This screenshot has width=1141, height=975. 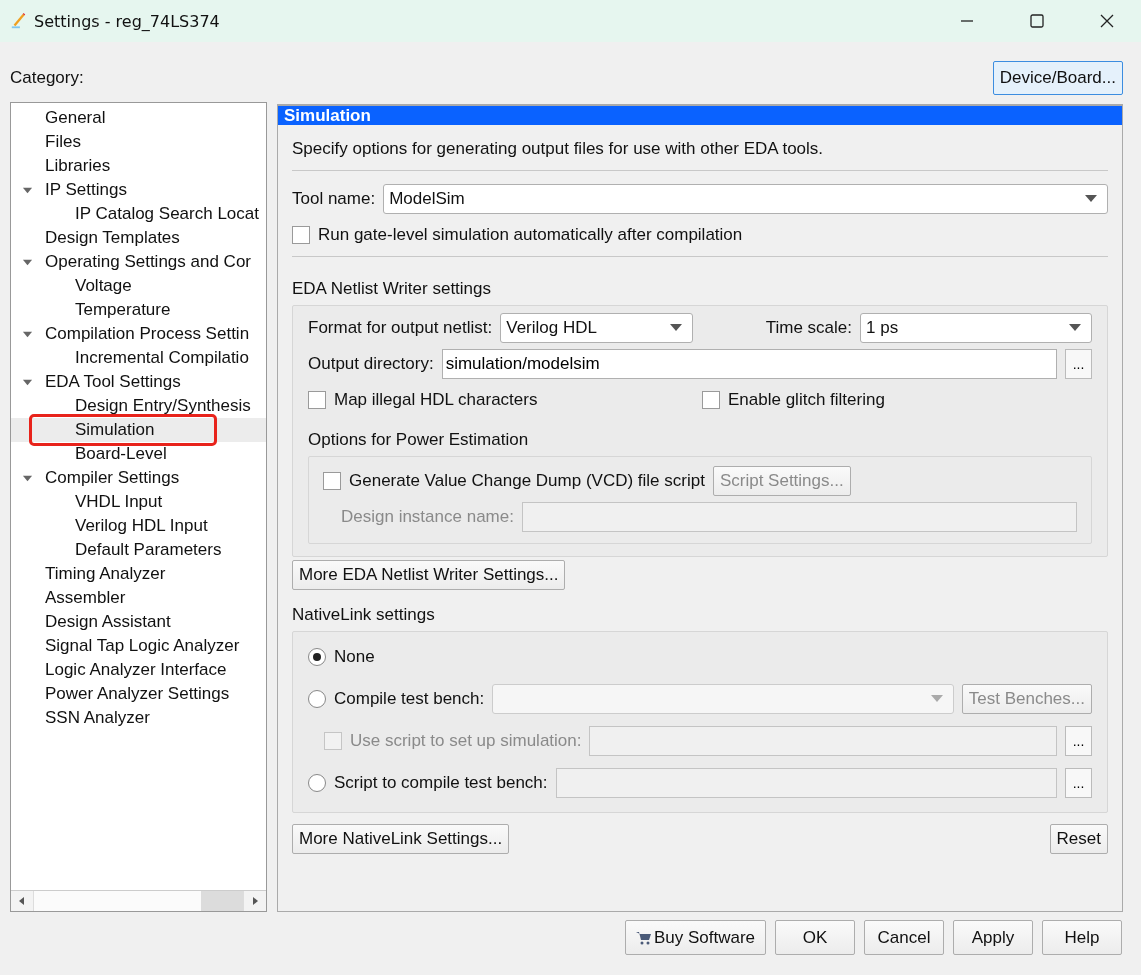 What do you see at coordinates (427, 517) in the screenshot?
I see `instance-name-label: Design instance name:` at bounding box center [427, 517].